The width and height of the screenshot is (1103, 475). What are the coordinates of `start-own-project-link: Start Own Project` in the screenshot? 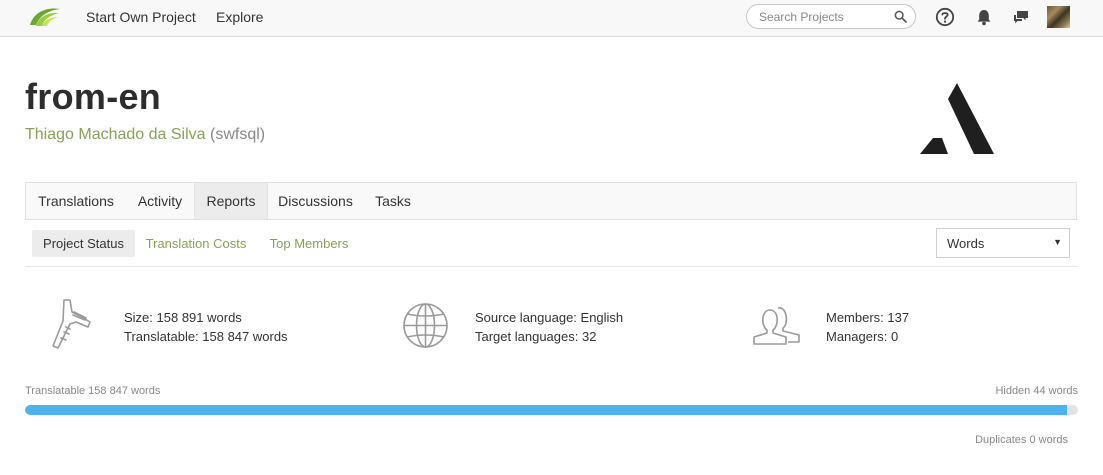 It's located at (141, 17).